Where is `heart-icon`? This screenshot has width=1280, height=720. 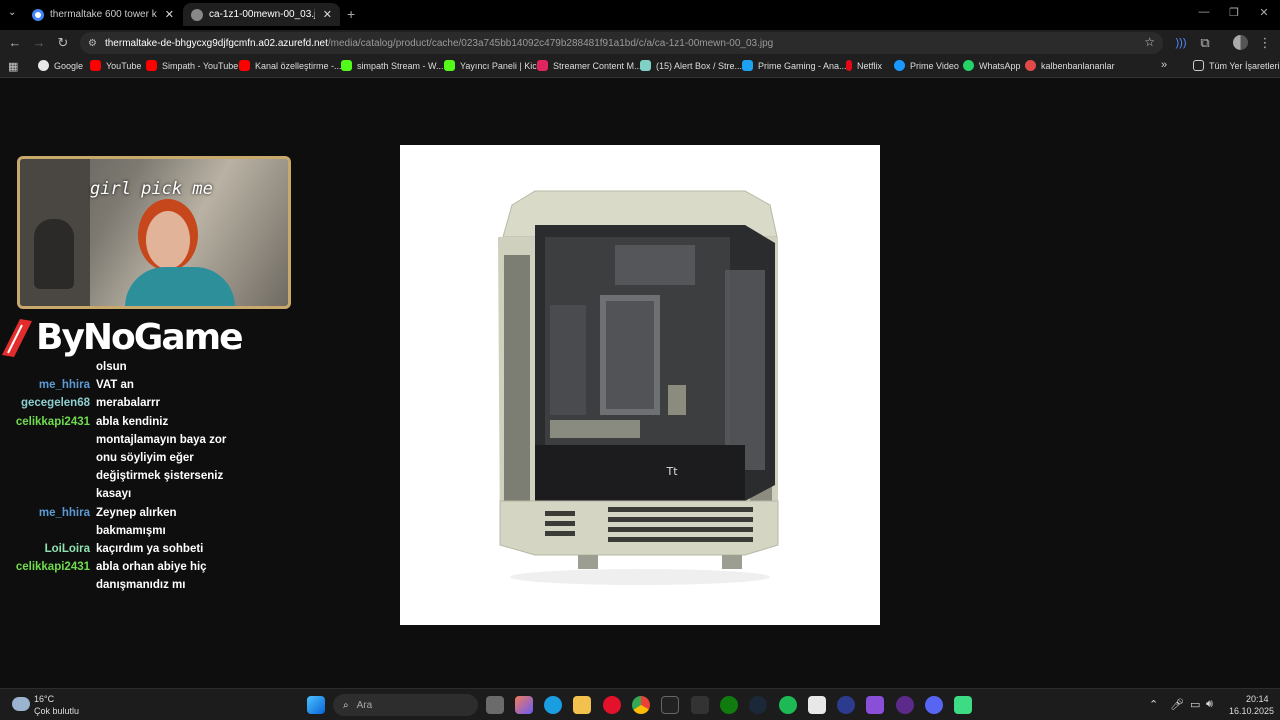
heart-icon is located at coordinates (1030, 65).